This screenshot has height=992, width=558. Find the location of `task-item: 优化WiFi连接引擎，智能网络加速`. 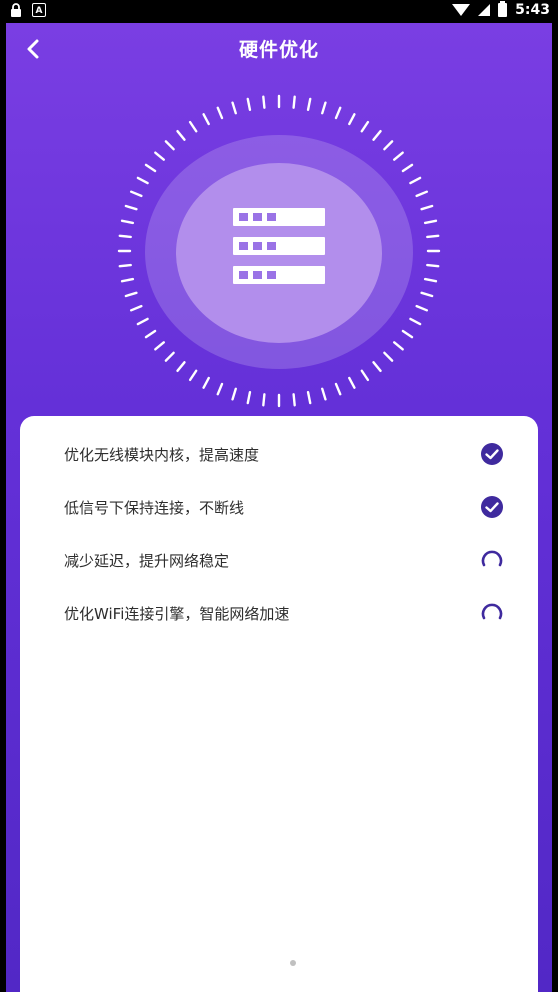

task-item: 优化WiFi连接引擎，智能网络加速 is located at coordinates (284, 613).